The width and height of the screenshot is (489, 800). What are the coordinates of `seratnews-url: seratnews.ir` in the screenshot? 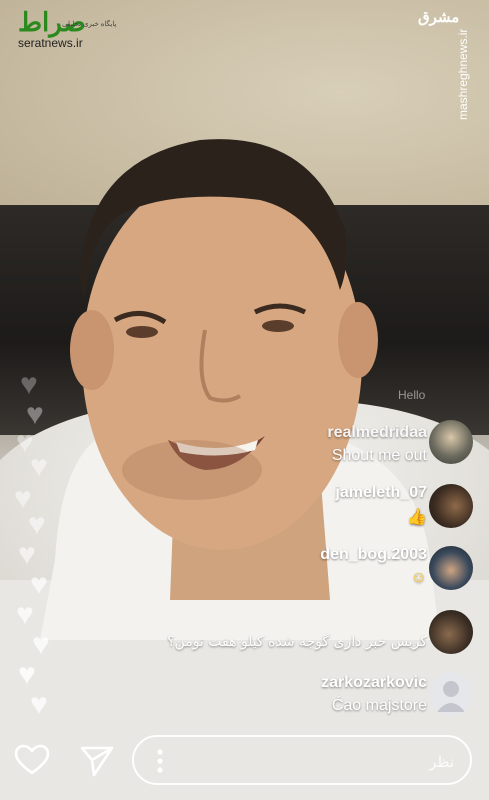 It's located at (50, 43).